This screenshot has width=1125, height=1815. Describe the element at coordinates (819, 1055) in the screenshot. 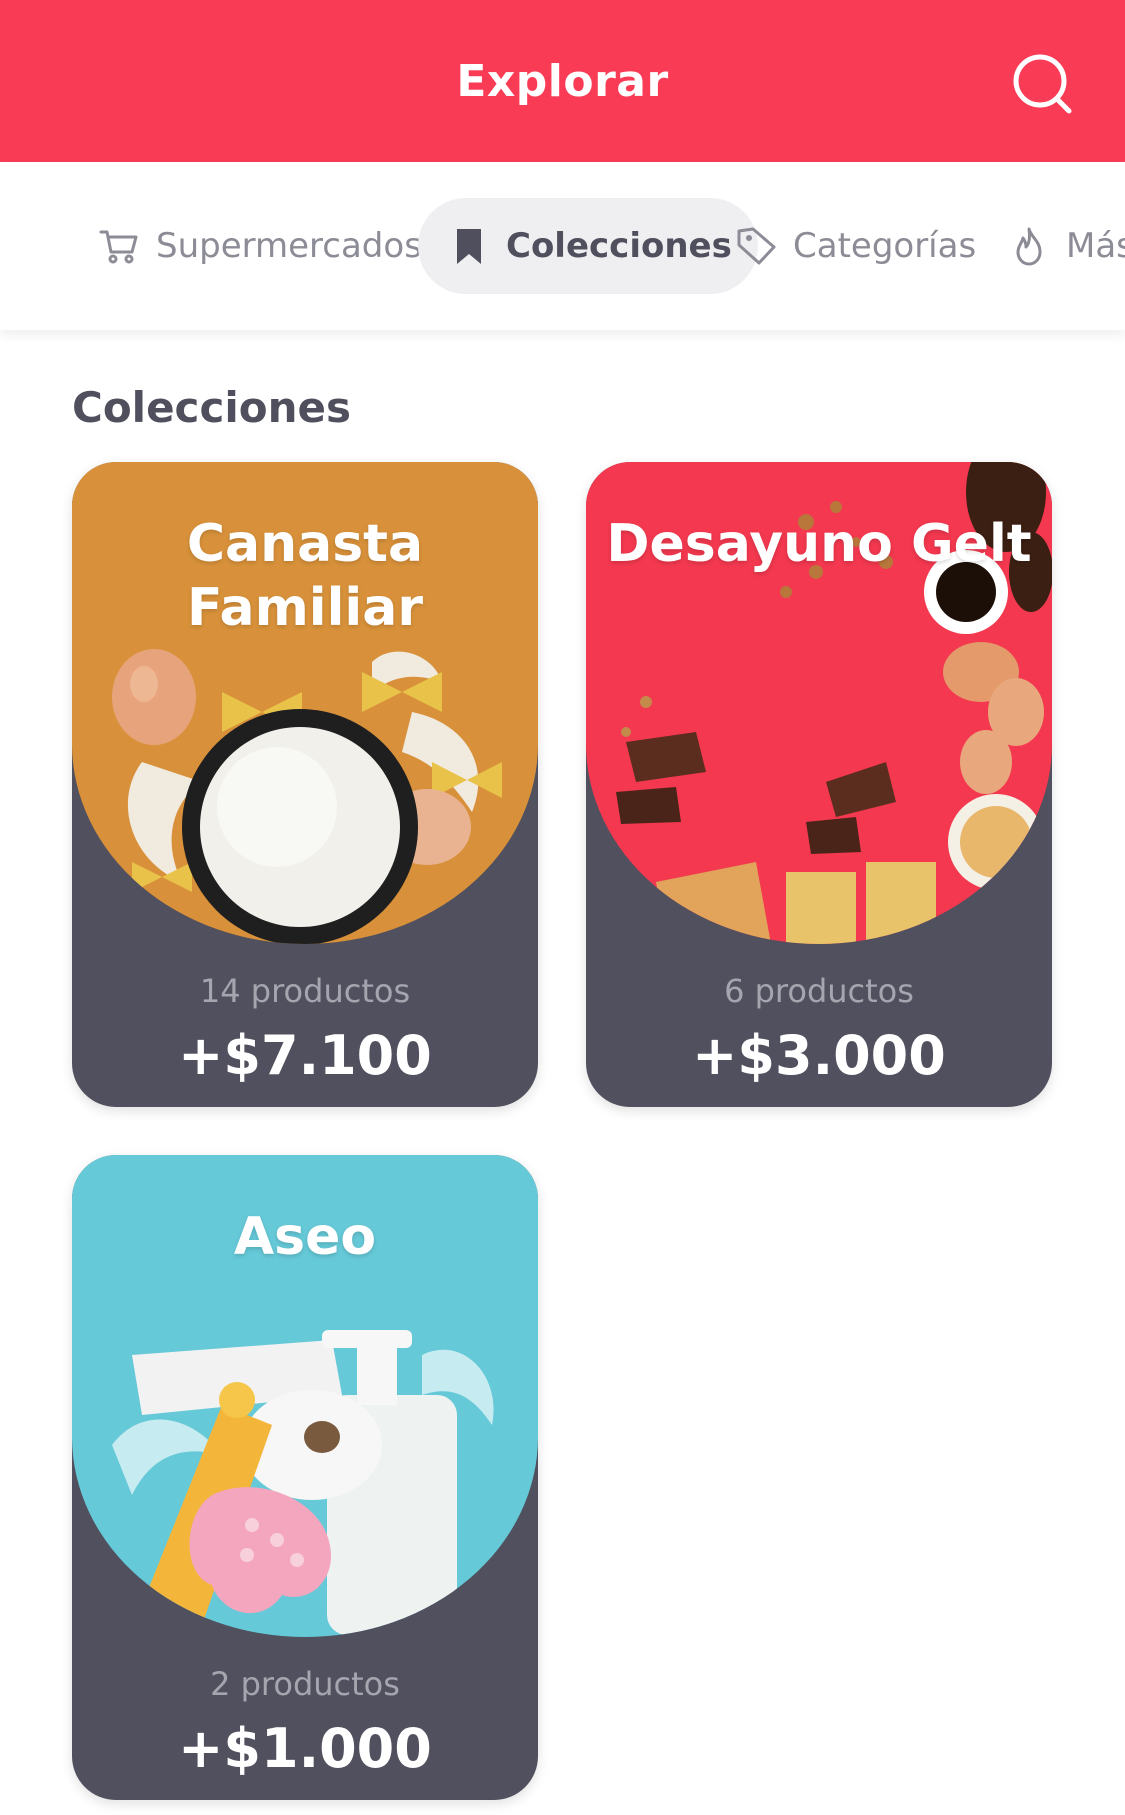

I see `collection-price: +$3.000` at that location.